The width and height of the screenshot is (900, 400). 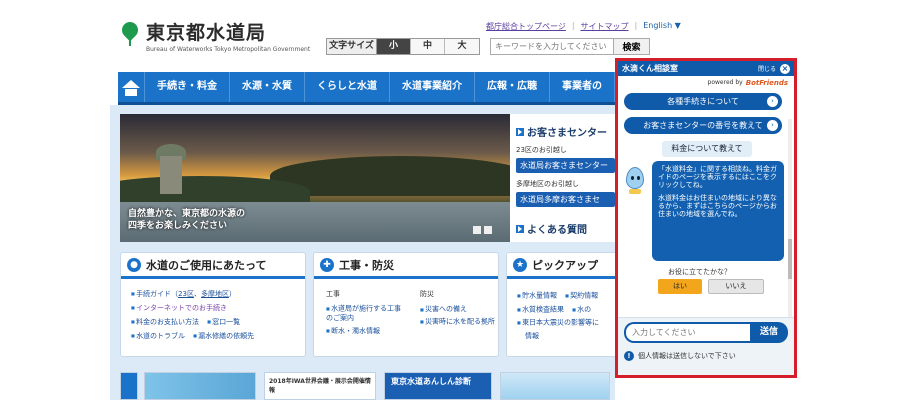 What do you see at coordinates (488, 230) in the screenshot?
I see `pause-icon` at bounding box center [488, 230].